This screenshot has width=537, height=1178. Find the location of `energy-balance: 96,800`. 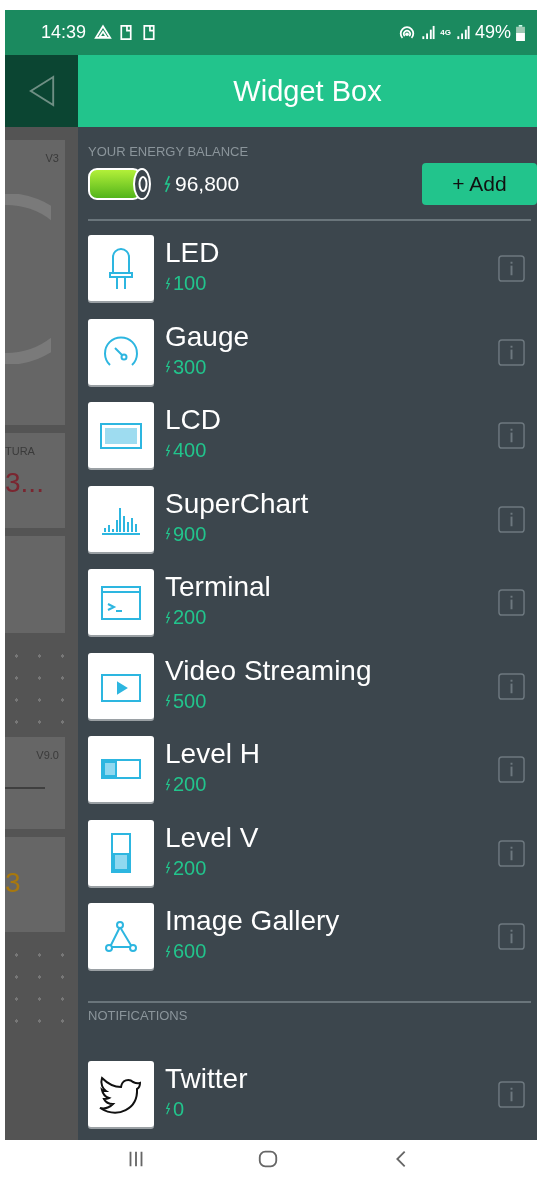

energy-balance: 96,800 is located at coordinates (207, 184).